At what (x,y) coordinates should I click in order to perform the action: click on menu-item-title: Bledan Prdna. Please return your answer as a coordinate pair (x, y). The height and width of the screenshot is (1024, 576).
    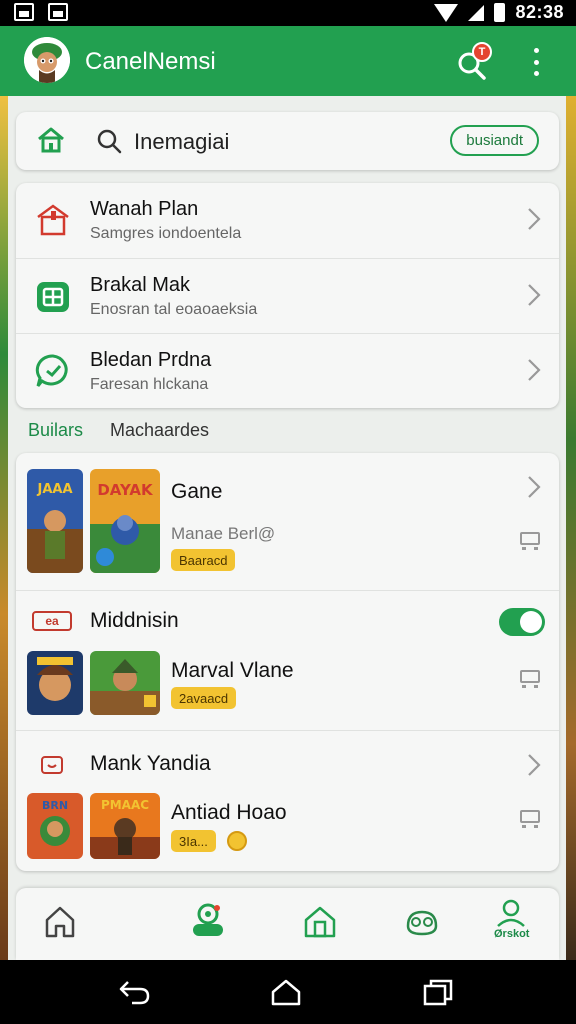
    Looking at the image, I should click on (151, 360).